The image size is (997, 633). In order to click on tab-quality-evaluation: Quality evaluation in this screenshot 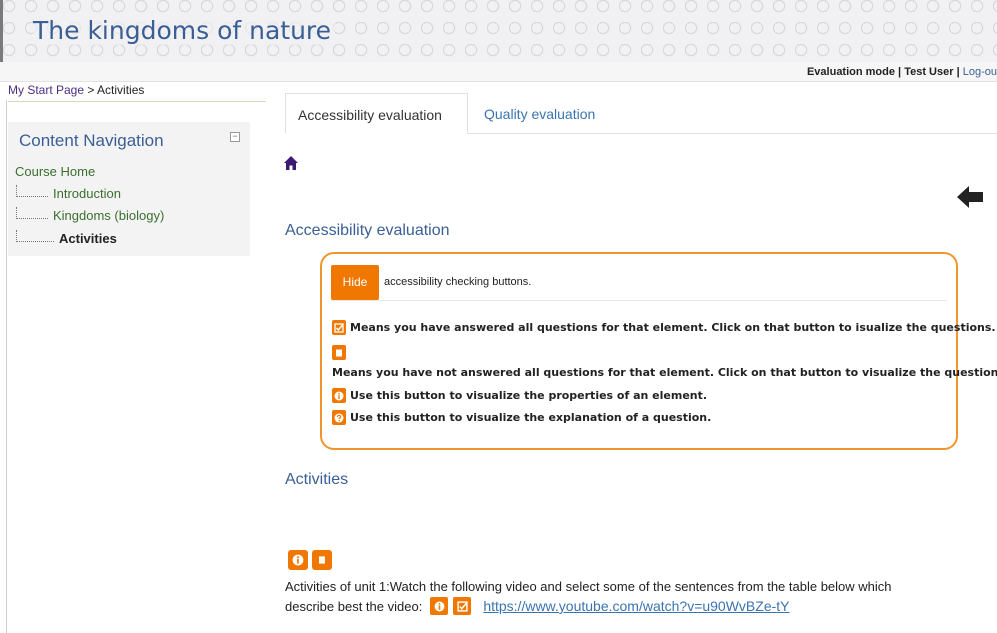, I will do `click(539, 113)`.